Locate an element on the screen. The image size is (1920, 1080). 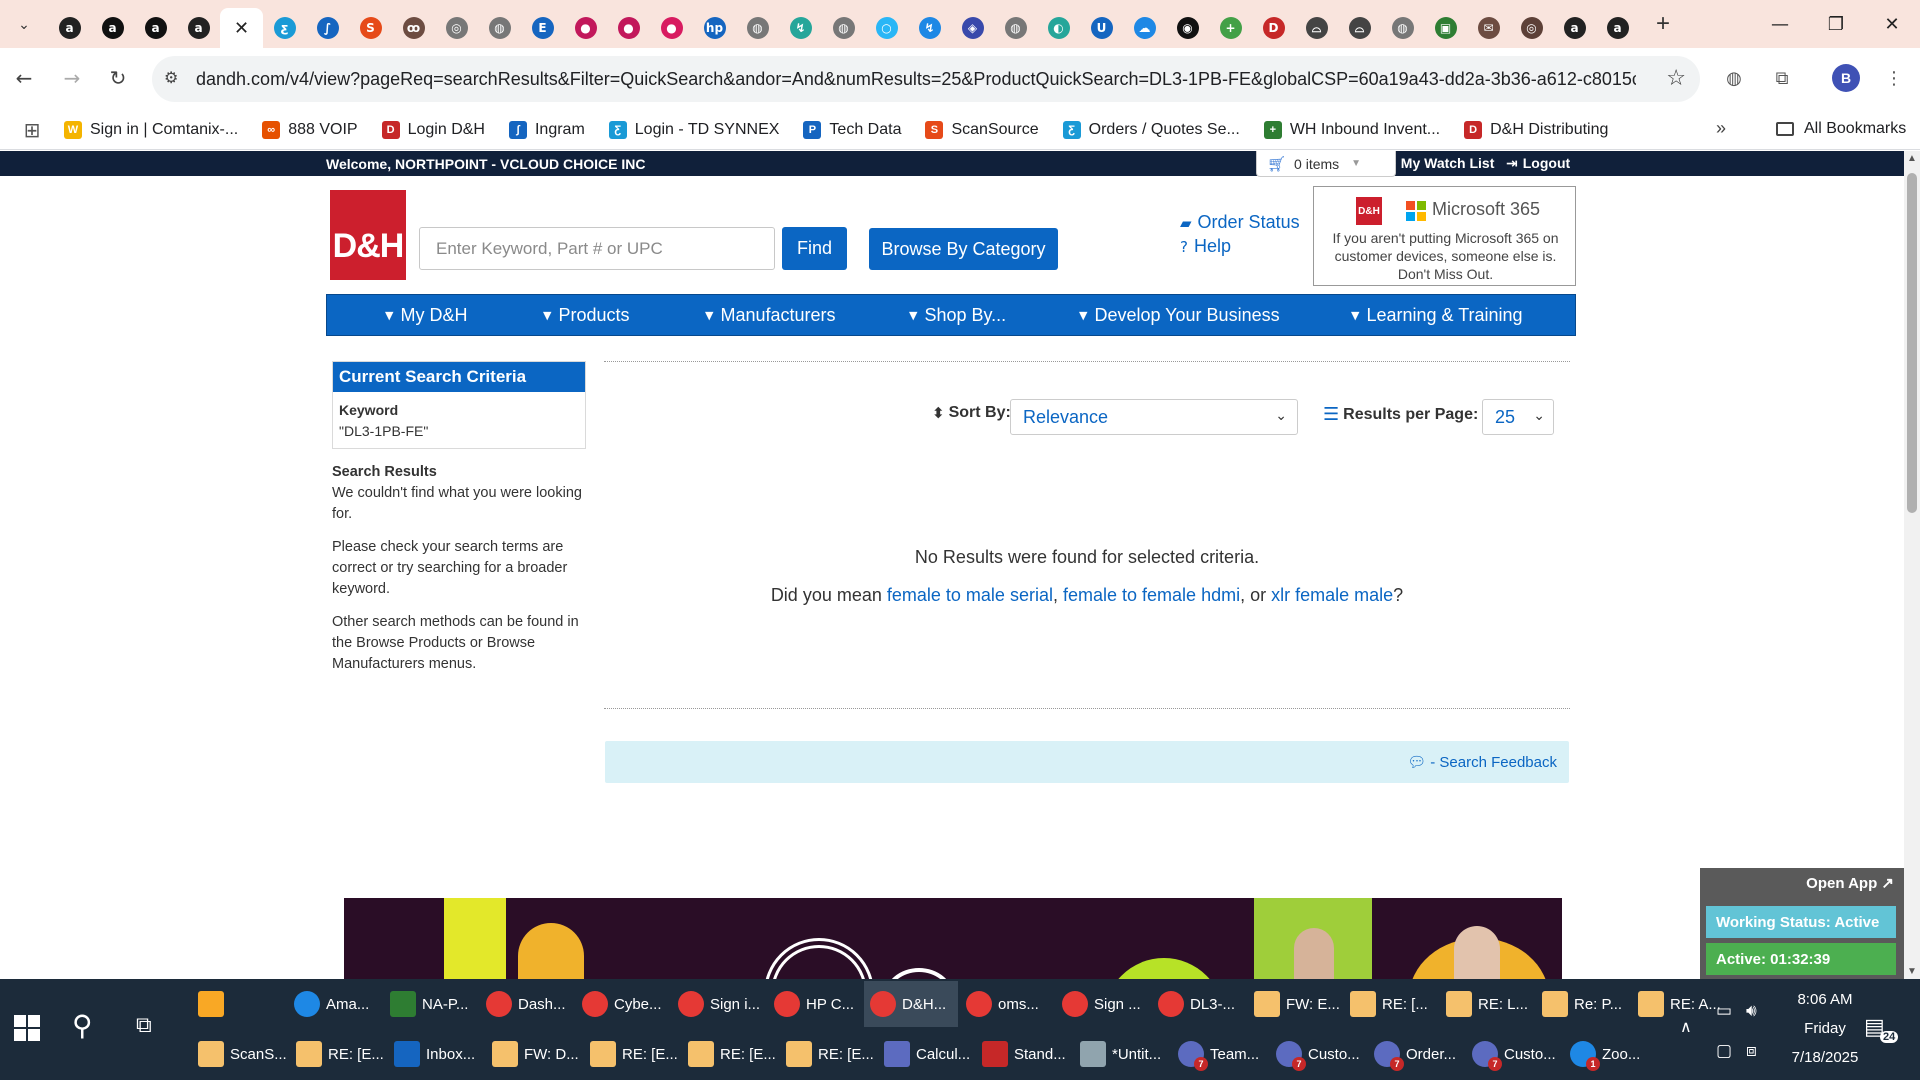
browser-tab: ⌓ is located at coordinates (1359, 28).